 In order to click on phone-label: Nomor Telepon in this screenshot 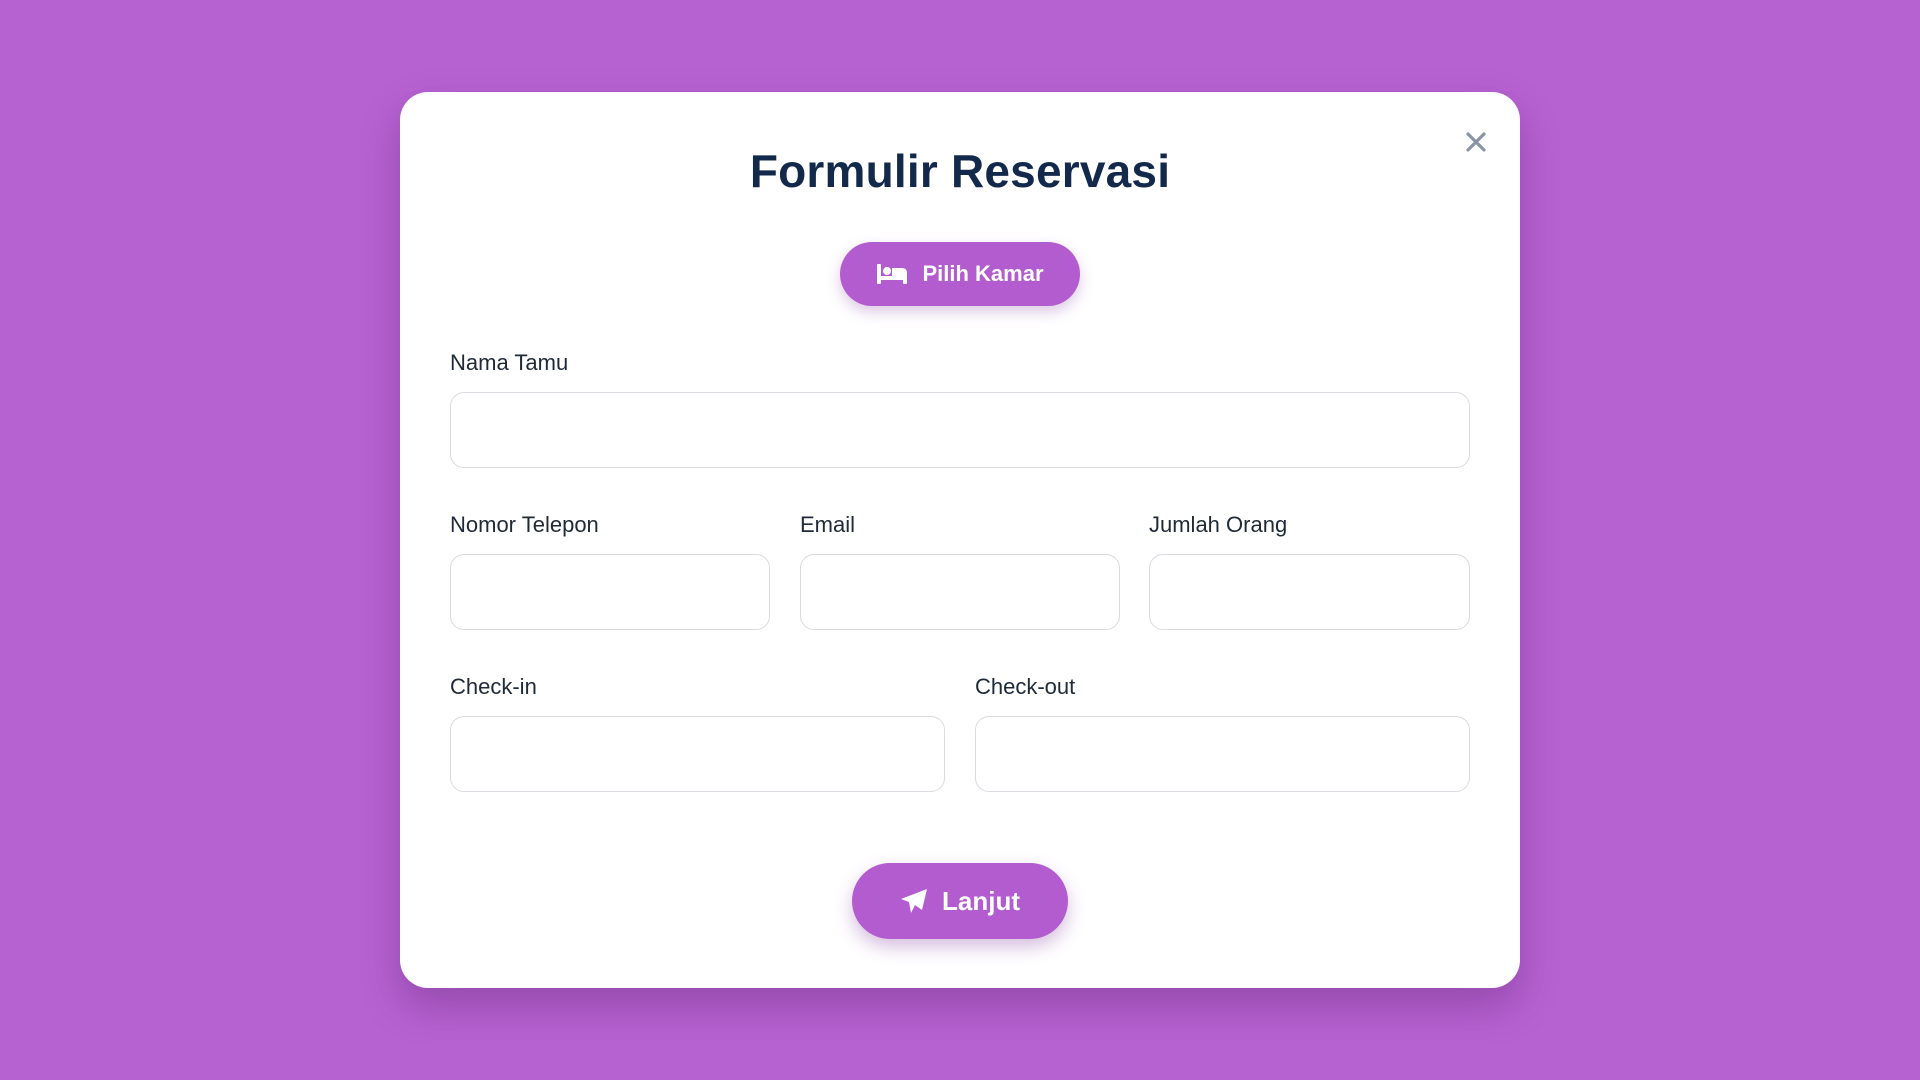, I will do `click(524, 524)`.